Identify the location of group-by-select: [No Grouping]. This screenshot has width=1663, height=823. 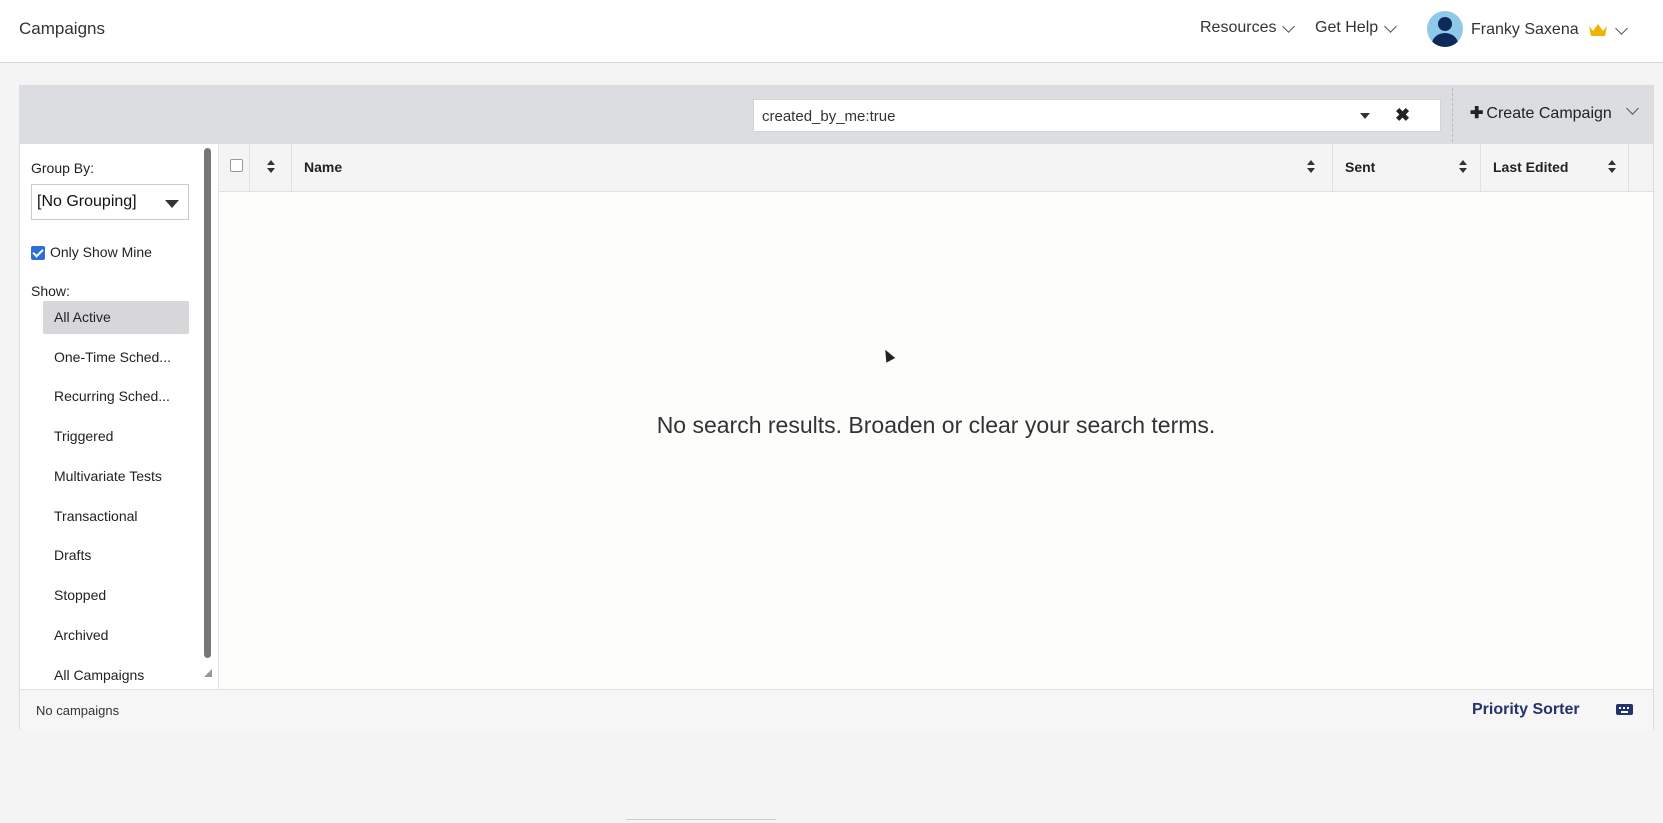
(110, 202).